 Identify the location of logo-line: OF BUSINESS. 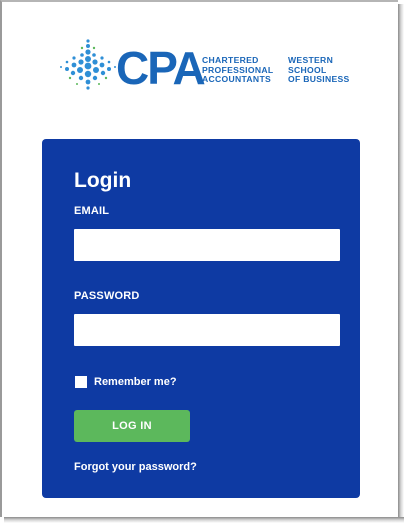
(319, 79).